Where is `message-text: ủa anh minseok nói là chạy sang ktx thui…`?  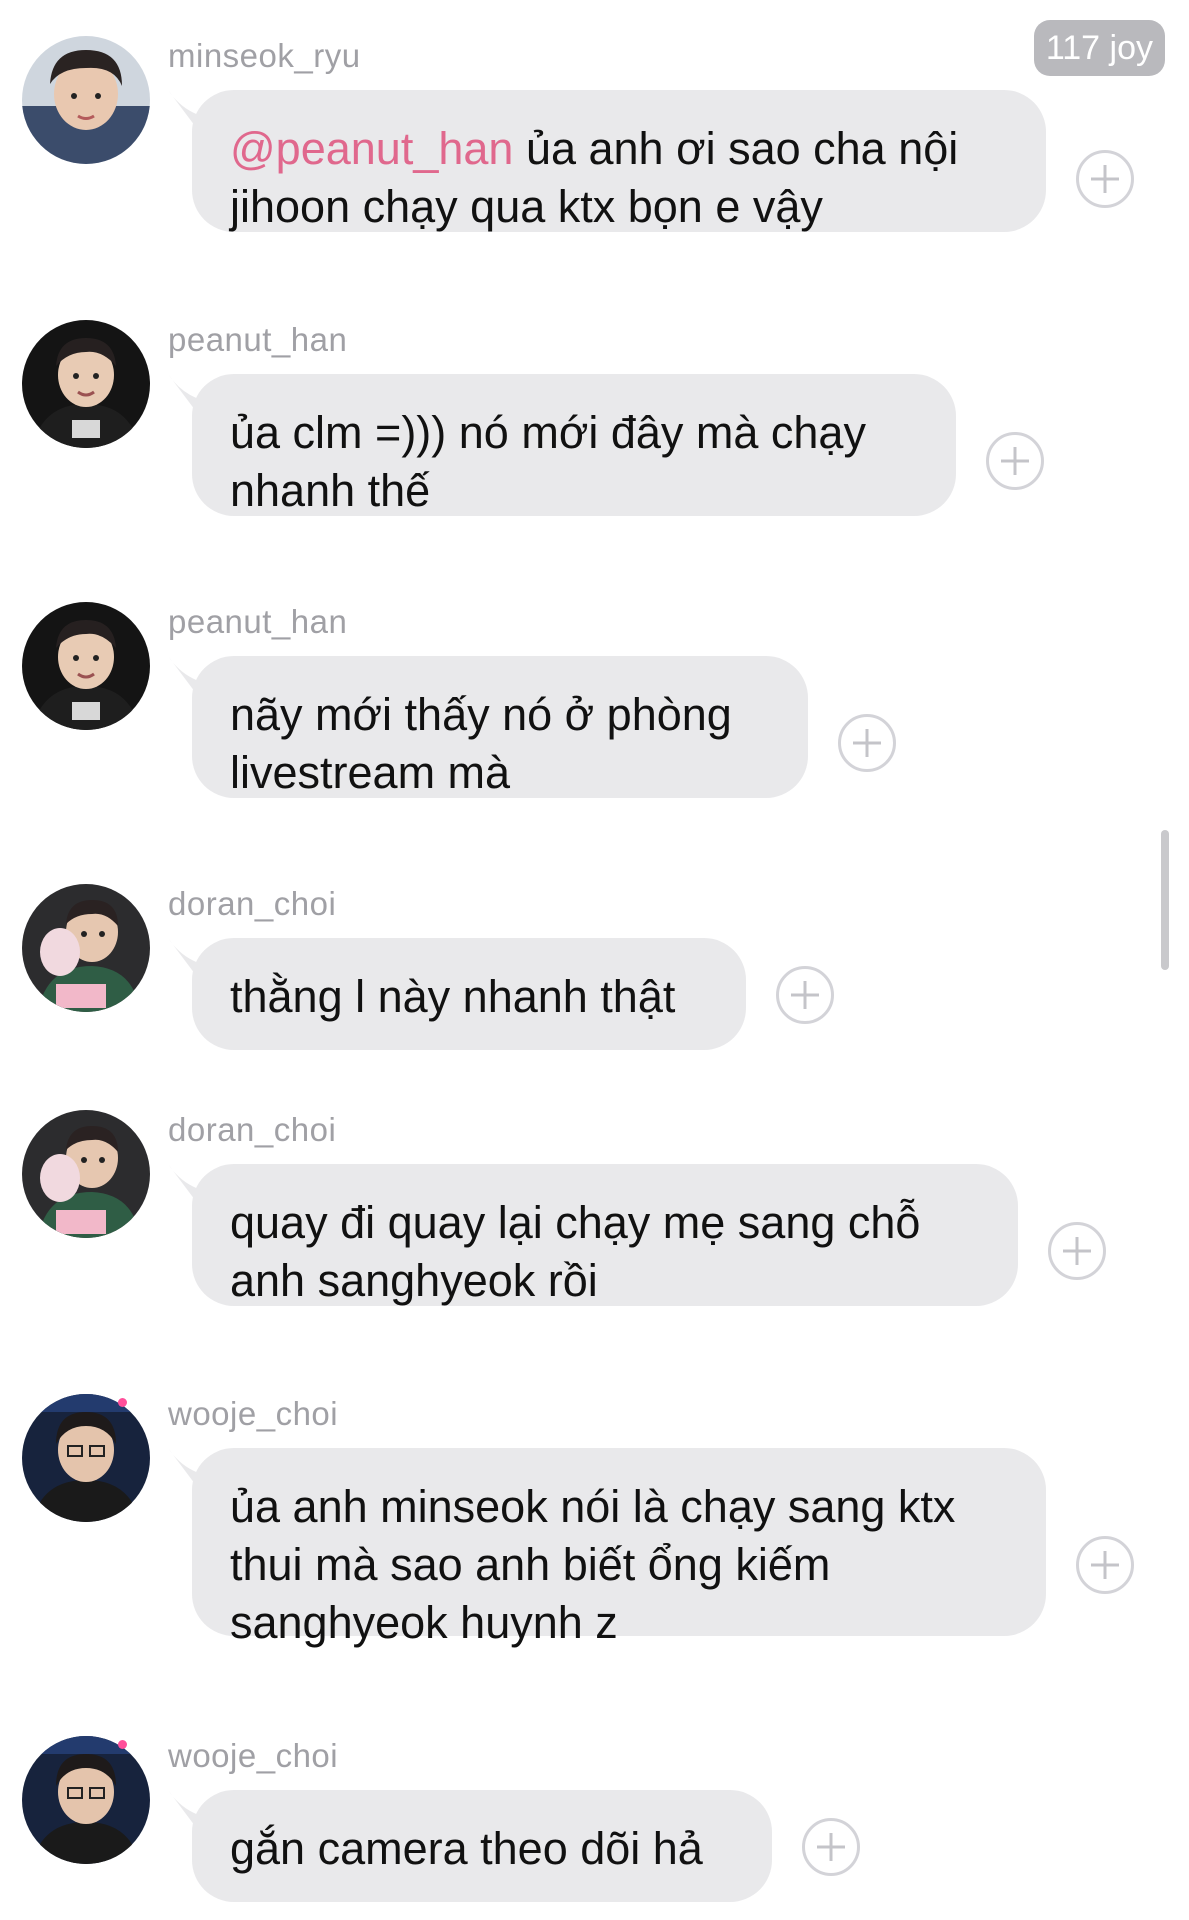
message-text: ủa anh minseok nói là chạy sang ktx thui… is located at coordinates (593, 1564).